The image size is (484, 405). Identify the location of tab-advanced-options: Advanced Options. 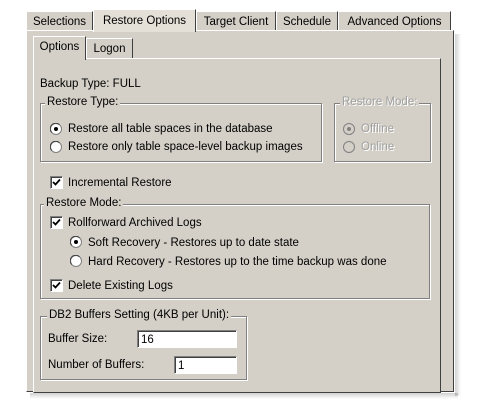
(394, 21).